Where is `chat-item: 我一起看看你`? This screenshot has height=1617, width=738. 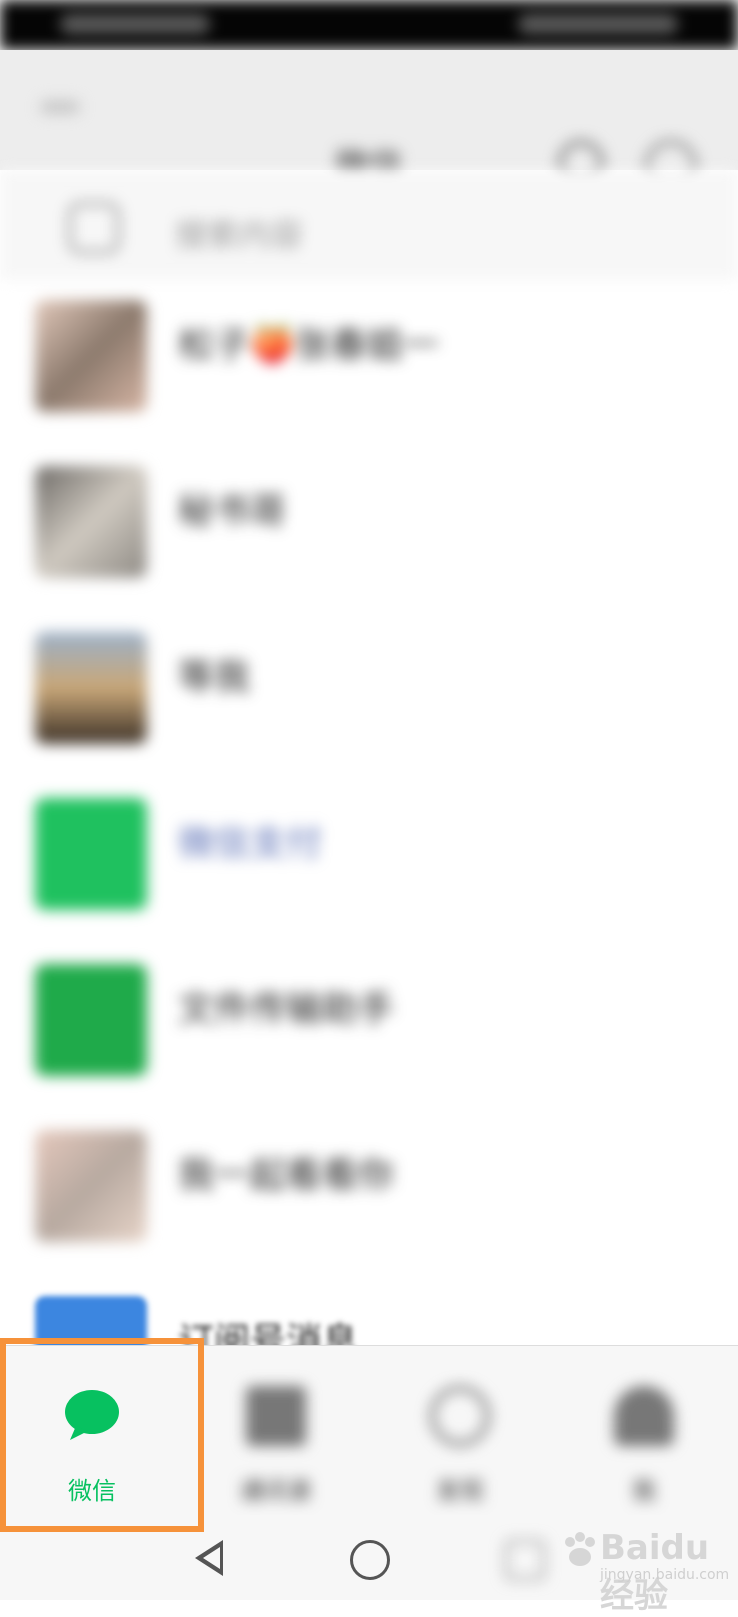 chat-item: 我一起看看你 is located at coordinates (369, 1193).